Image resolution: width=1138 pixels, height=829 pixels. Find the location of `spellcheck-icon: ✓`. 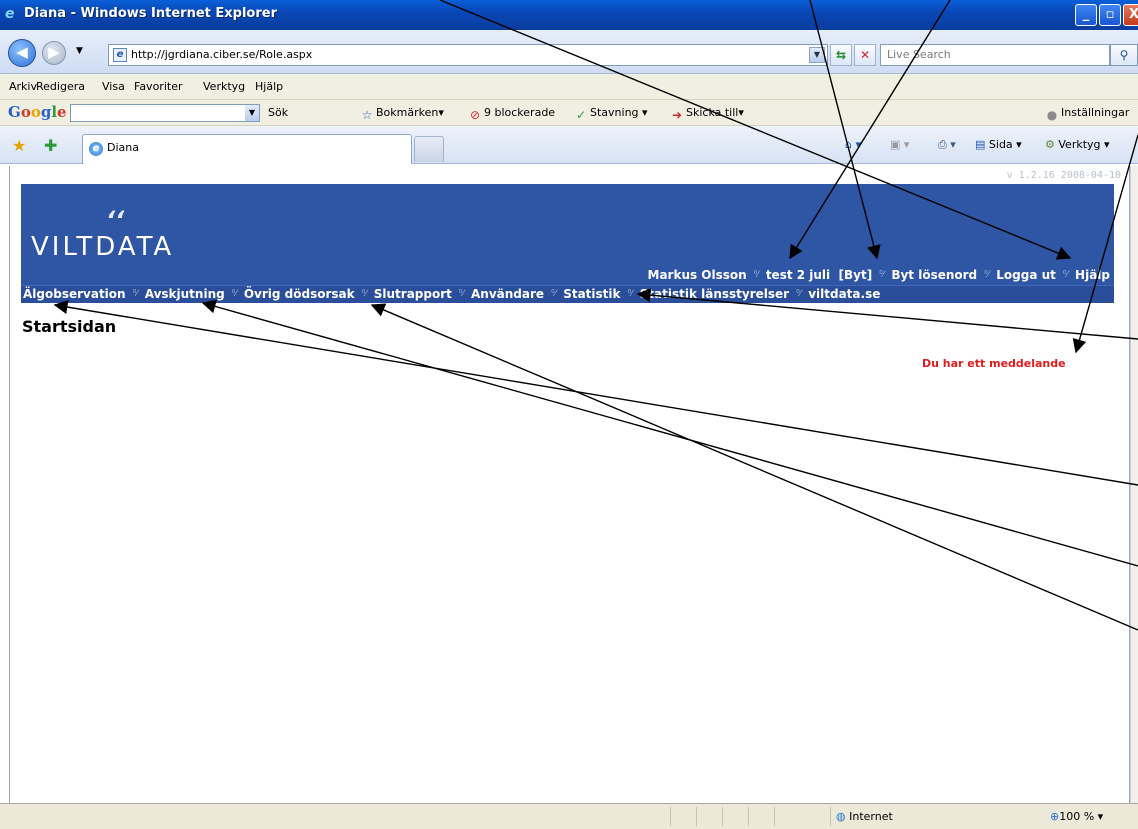

spellcheck-icon: ✓ is located at coordinates (581, 115).